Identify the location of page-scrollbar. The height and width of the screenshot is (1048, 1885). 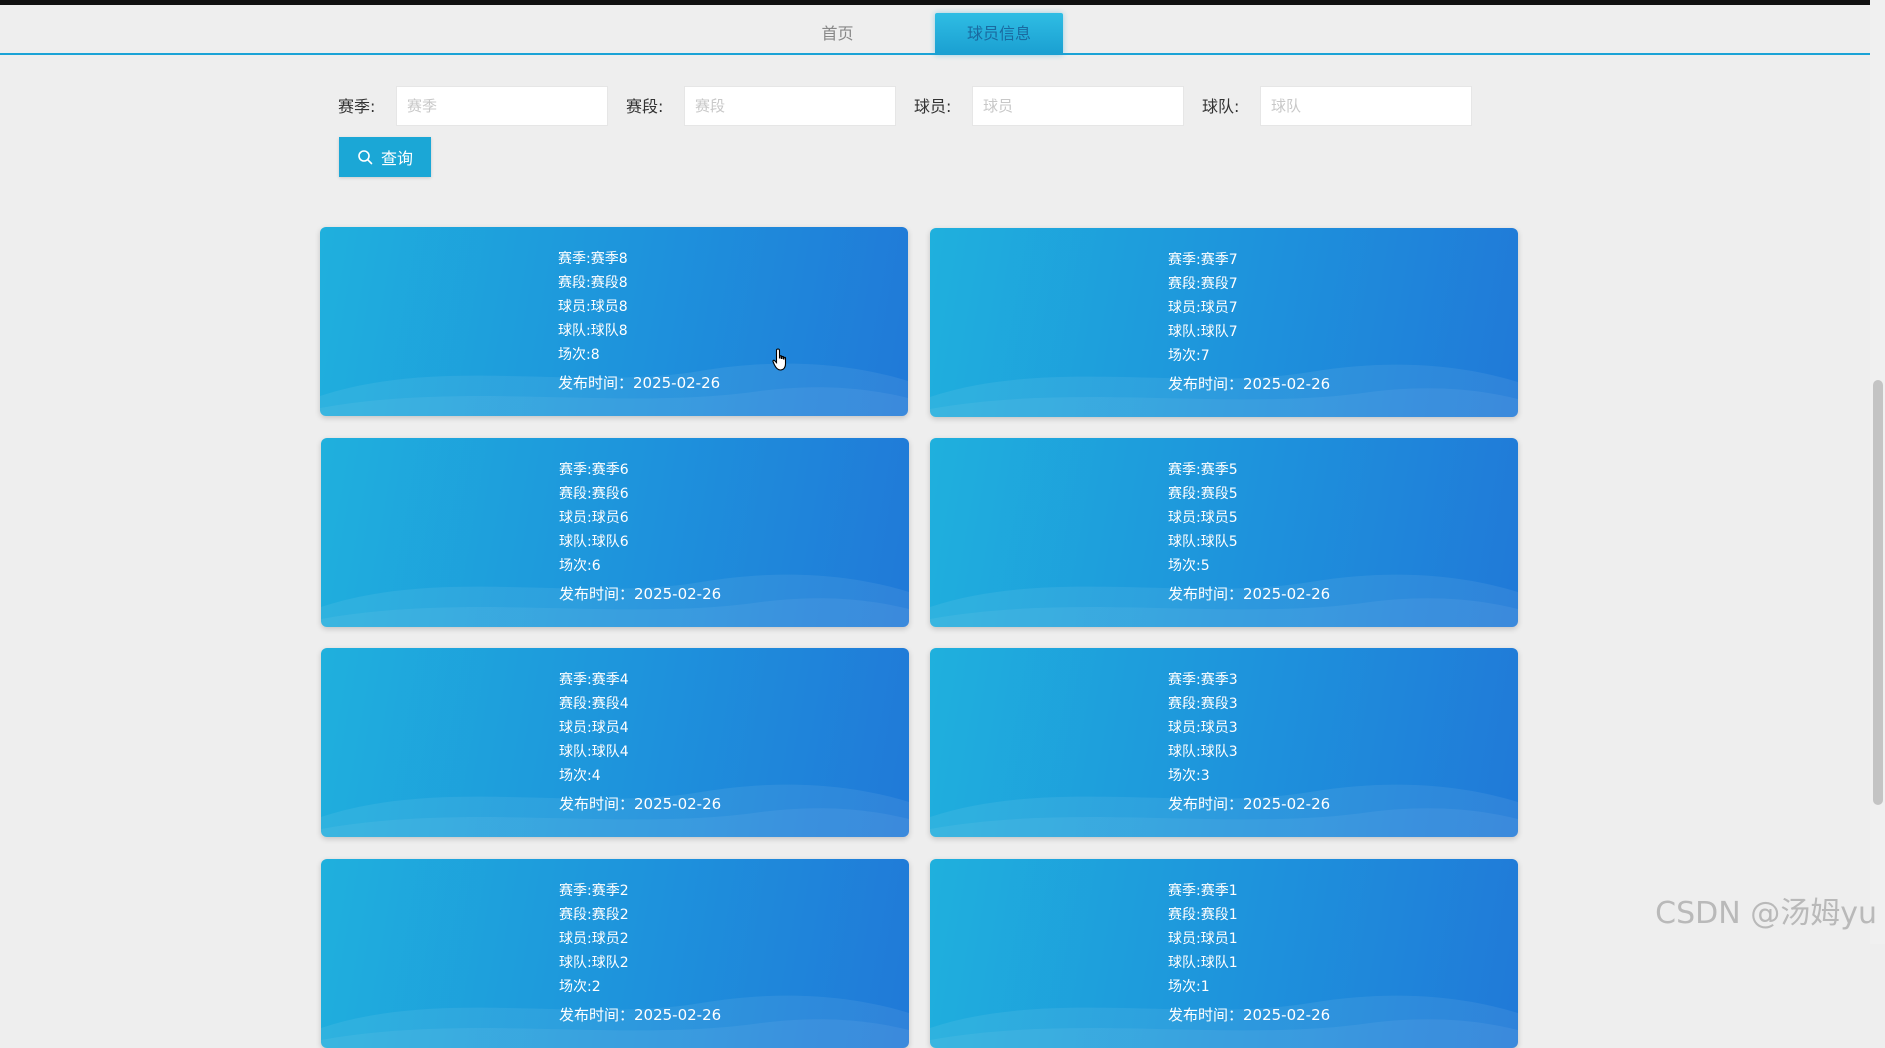
(1877, 472).